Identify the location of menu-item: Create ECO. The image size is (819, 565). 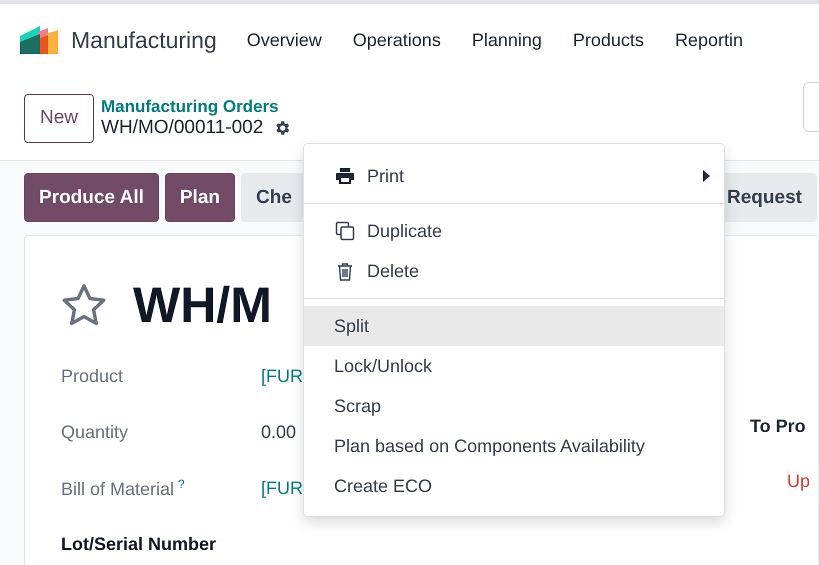
(514, 486).